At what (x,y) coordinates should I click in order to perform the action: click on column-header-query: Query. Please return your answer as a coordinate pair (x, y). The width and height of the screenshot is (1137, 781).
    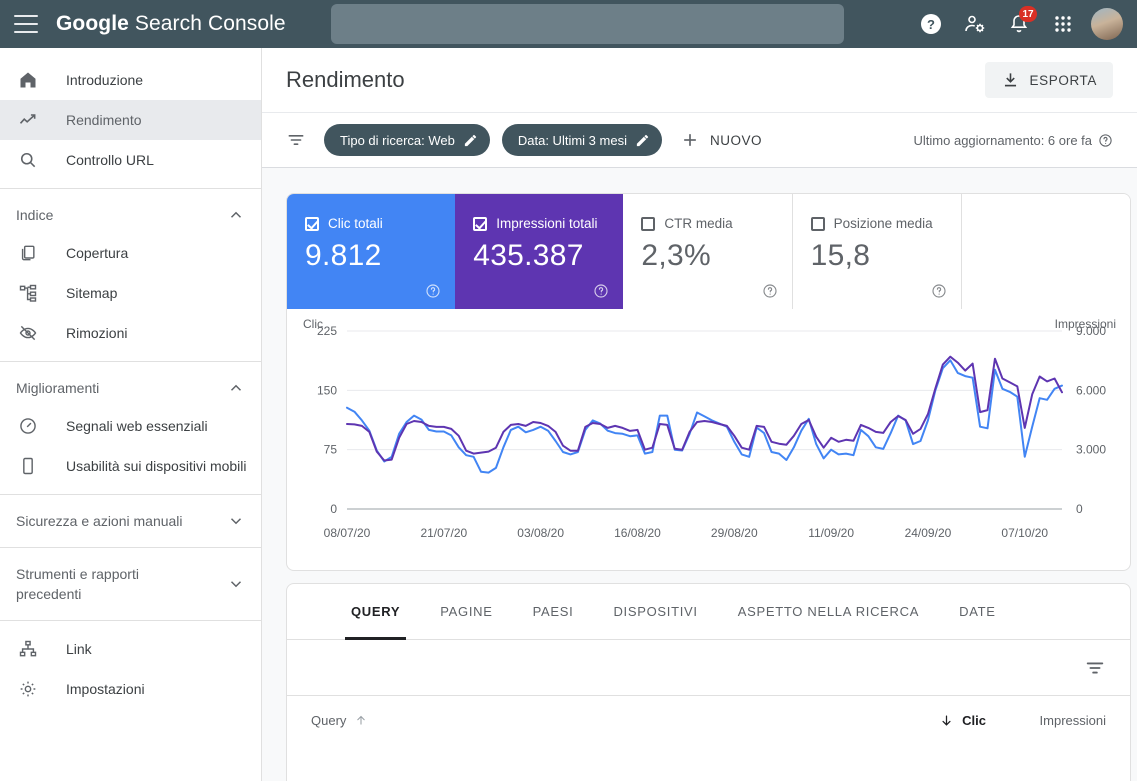
    Looking at the image, I should click on (583, 720).